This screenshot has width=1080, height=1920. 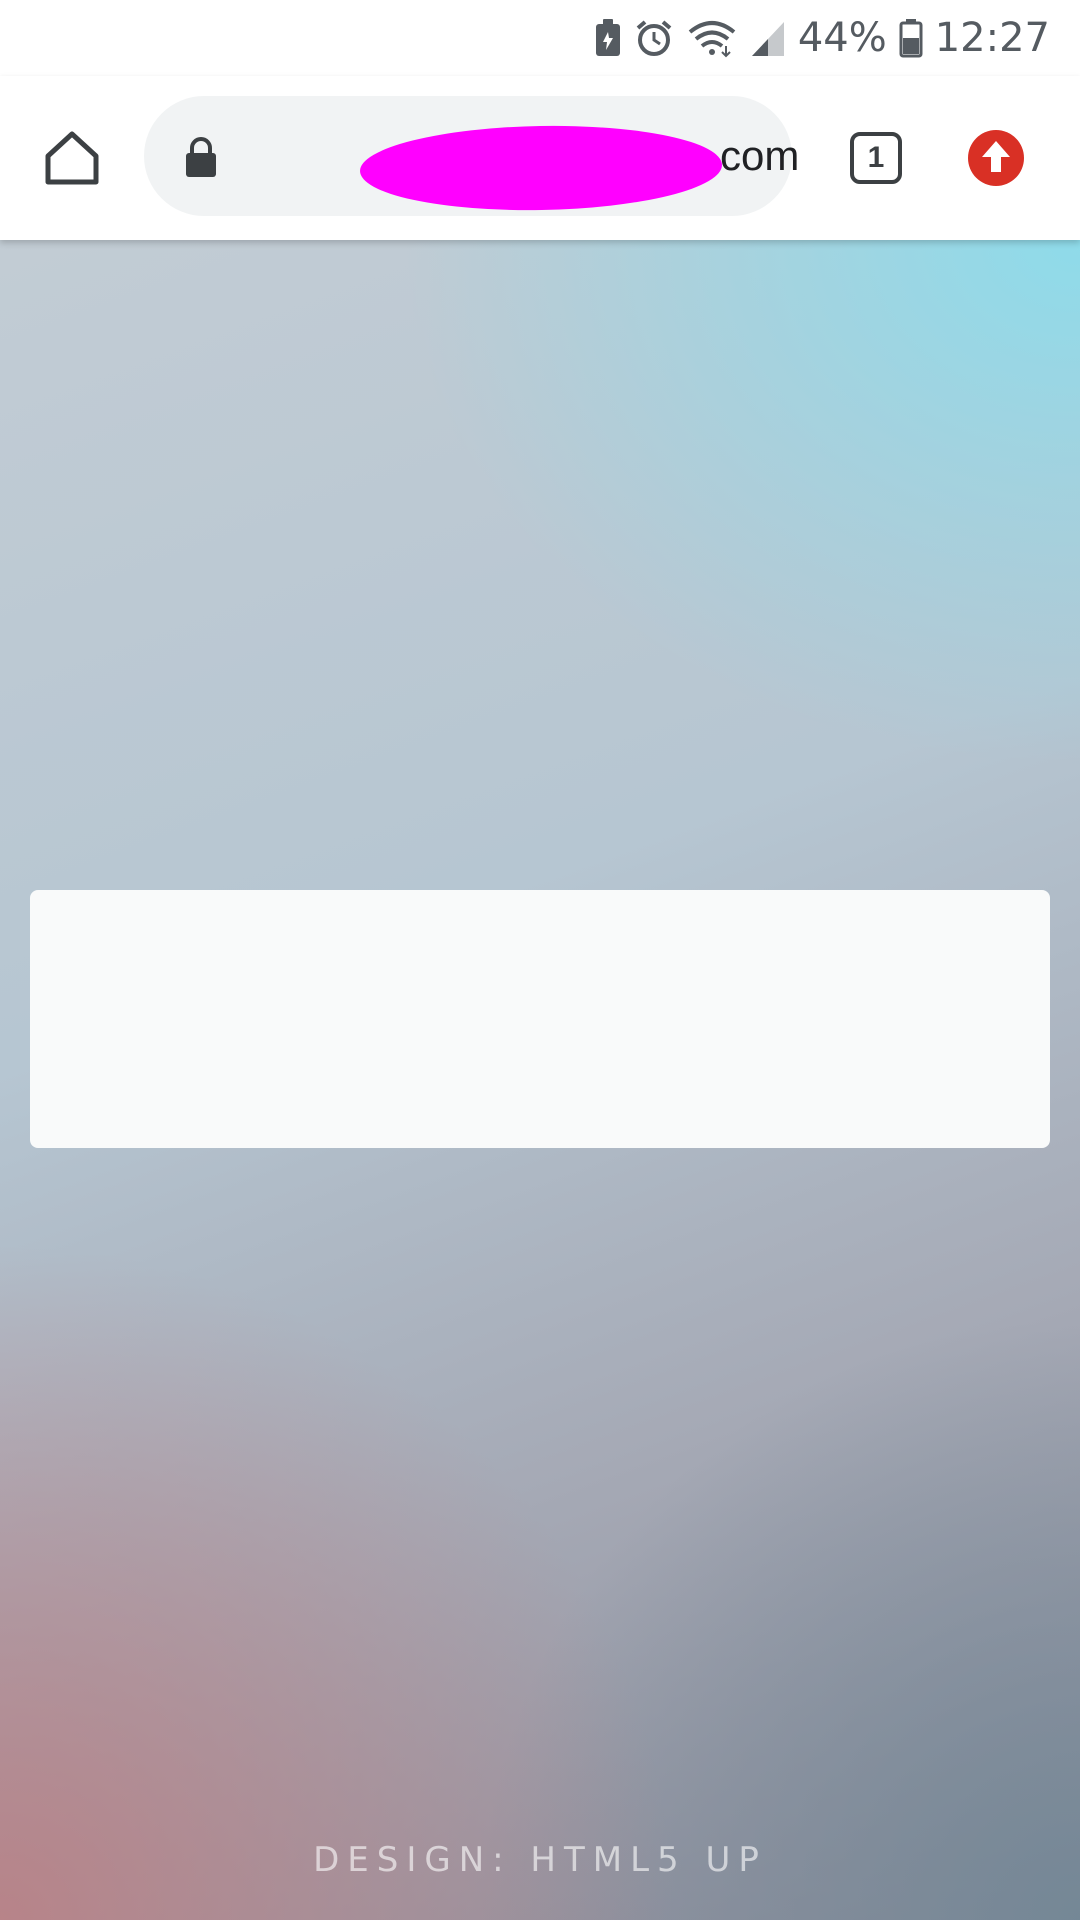 I want to click on status-icons: 44% 12:27, so click(x=822, y=38).